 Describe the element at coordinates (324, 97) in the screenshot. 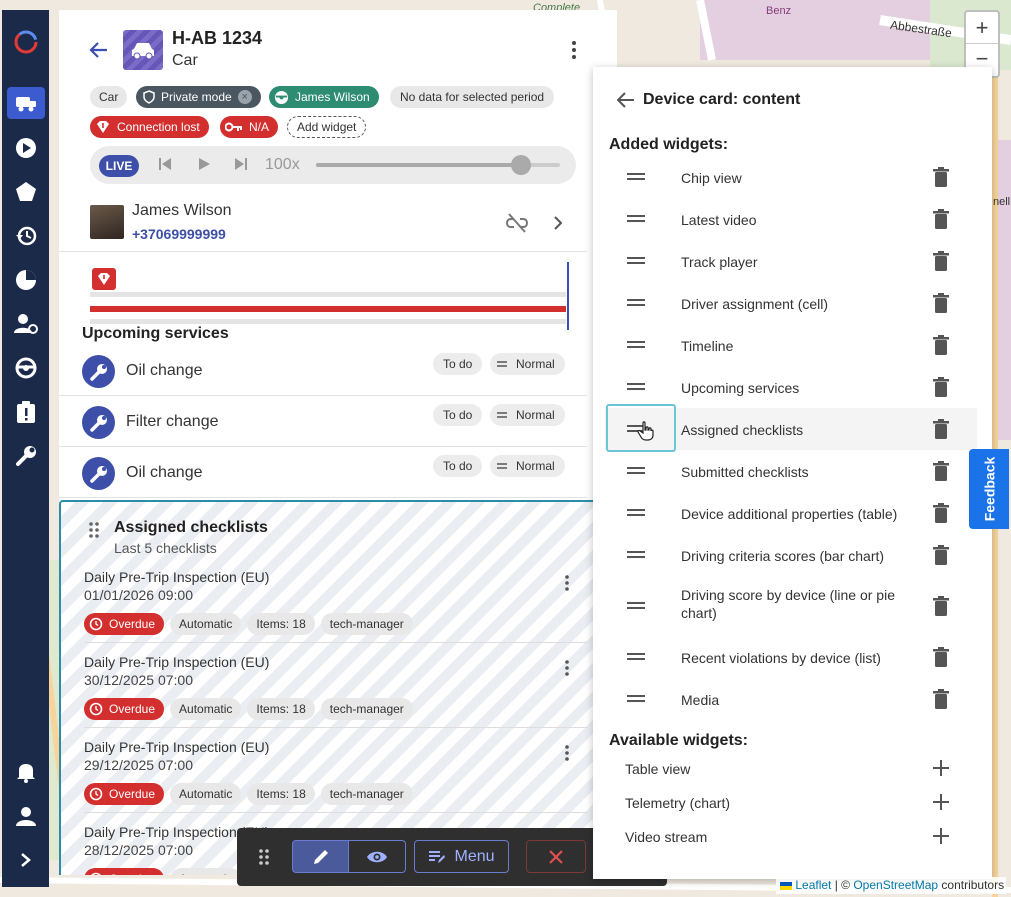

I see `chip-driver: James Wilson` at that location.